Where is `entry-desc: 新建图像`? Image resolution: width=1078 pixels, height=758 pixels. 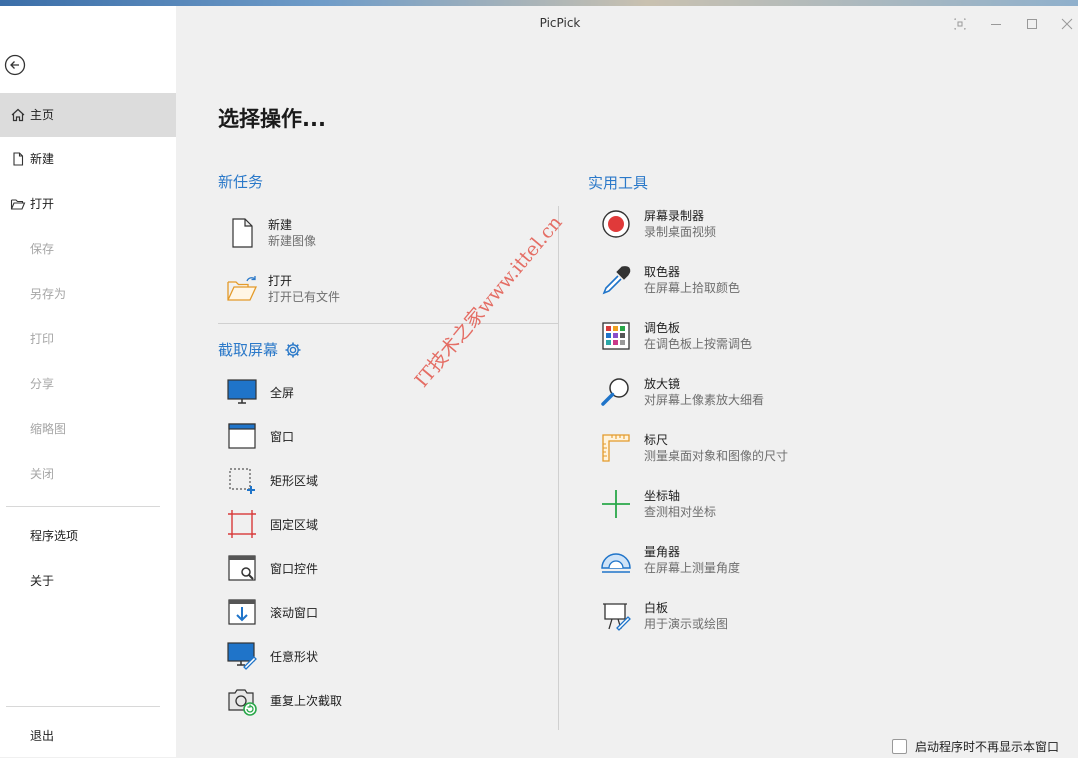 entry-desc: 新建图像 is located at coordinates (292, 241).